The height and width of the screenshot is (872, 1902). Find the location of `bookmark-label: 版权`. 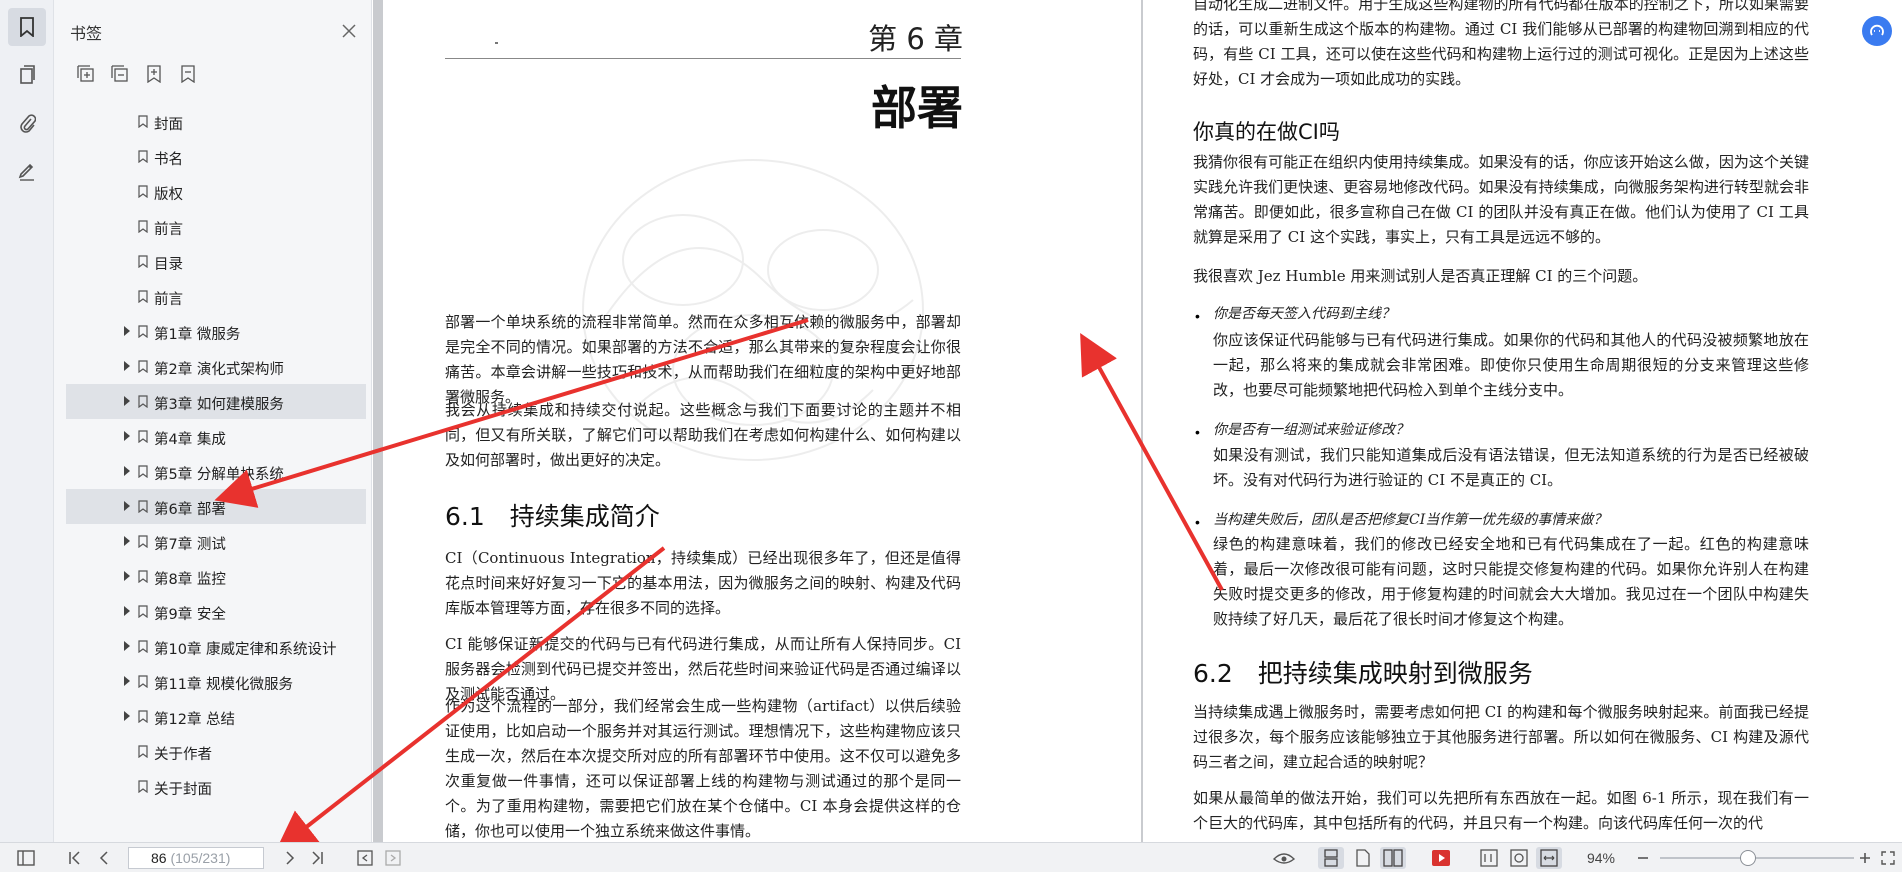

bookmark-label: 版权 is located at coordinates (168, 195).